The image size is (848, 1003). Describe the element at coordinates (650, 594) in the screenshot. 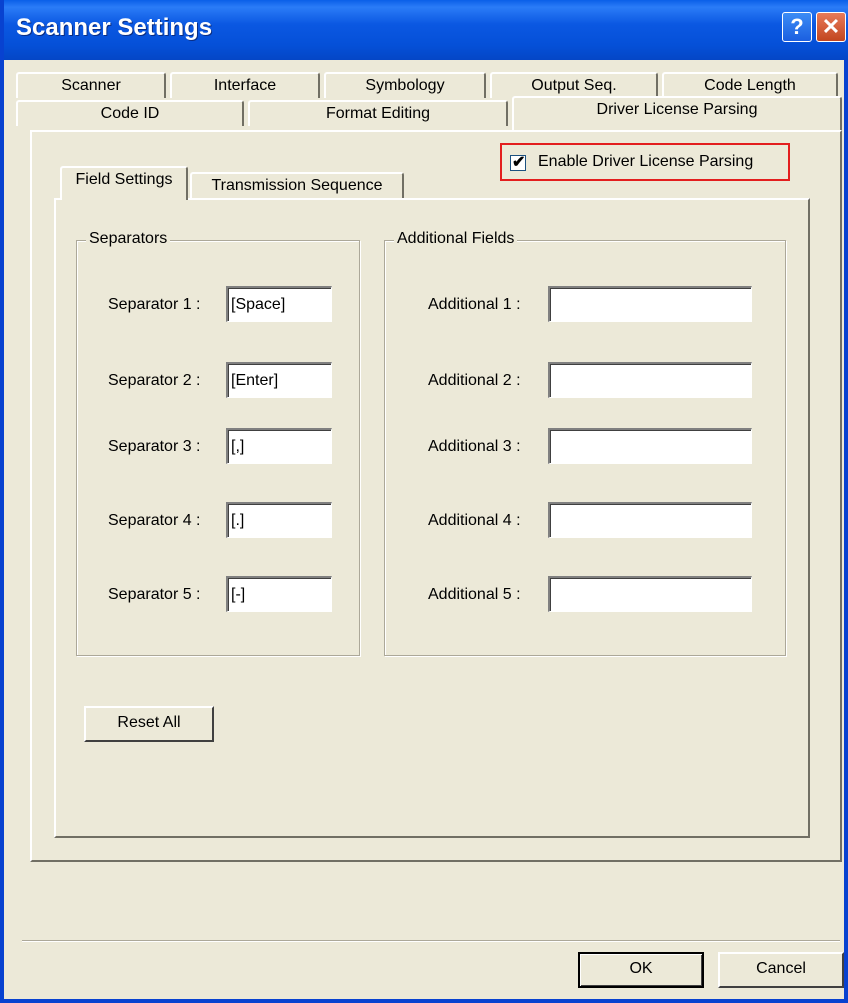

I see `additional-5-input` at that location.